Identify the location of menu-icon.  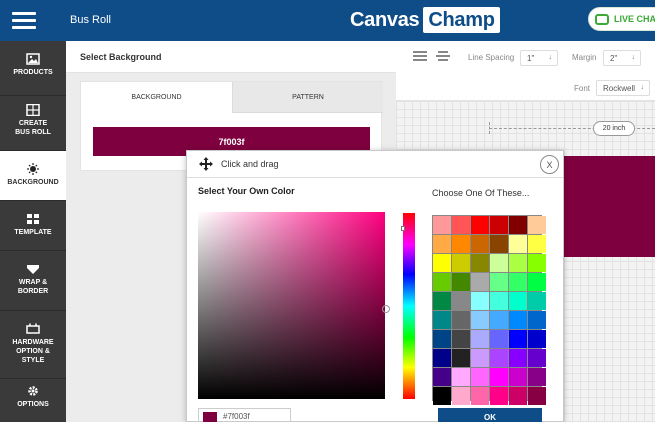
(24, 20).